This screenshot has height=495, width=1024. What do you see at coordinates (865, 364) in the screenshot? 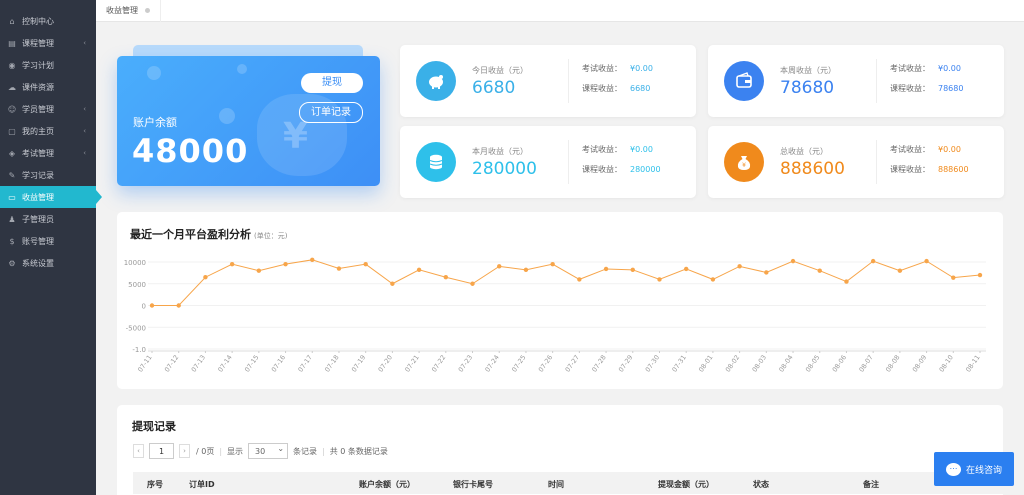
I see `x-tick-label: 08-07` at bounding box center [865, 364].